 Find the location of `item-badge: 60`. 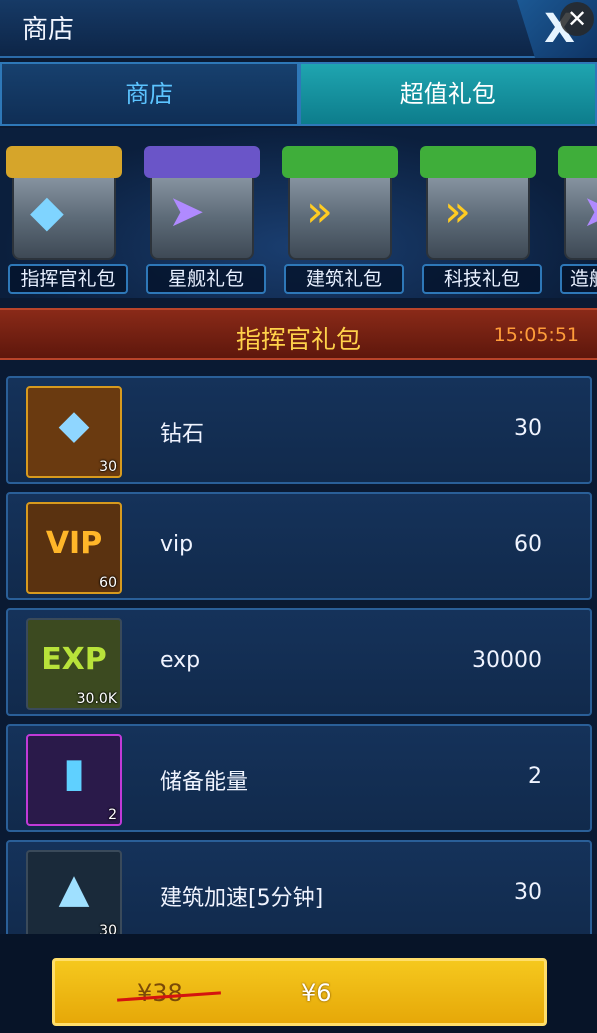

item-badge: 60 is located at coordinates (108, 583).